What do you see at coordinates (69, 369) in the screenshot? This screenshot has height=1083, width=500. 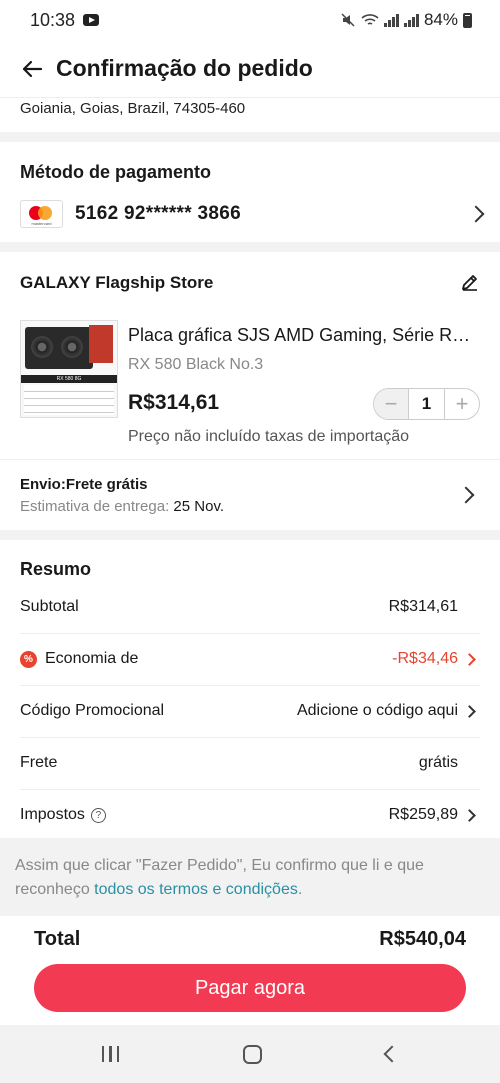 I see `product-image: RX 580 8G` at bounding box center [69, 369].